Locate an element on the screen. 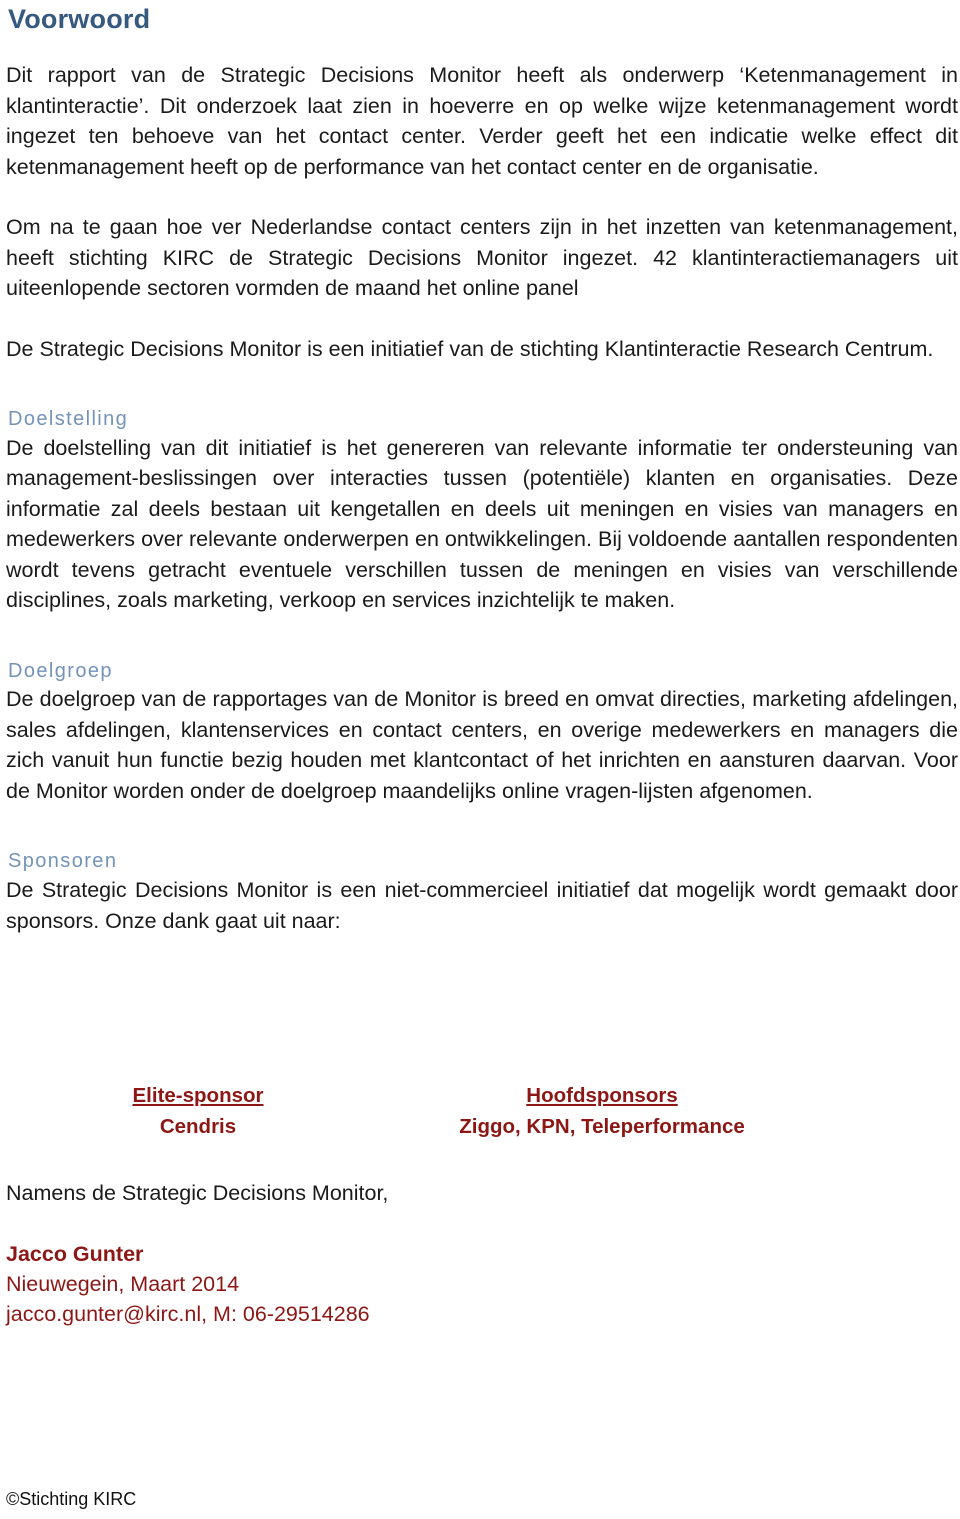 The image size is (960, 1519). footer-copyright: ©Stichting KIRC is located at coordinates (71, 1499).